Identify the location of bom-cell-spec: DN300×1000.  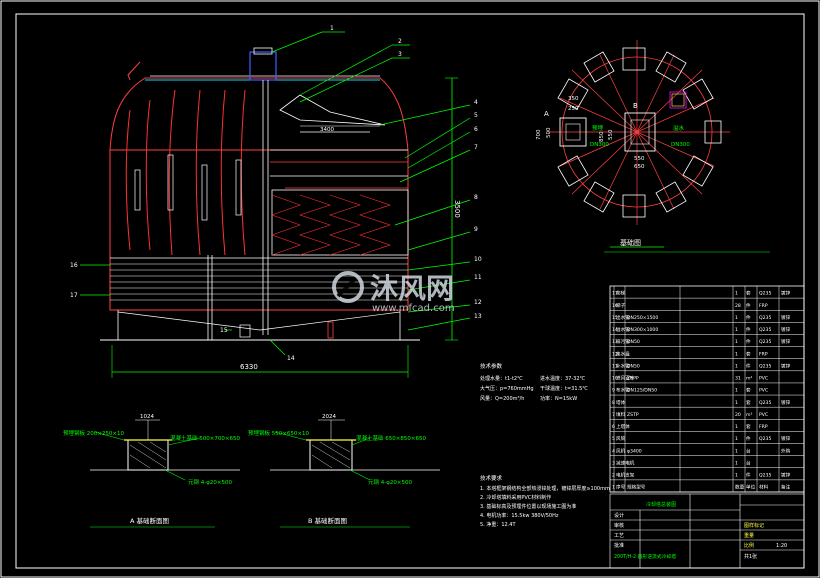
(642, 330).